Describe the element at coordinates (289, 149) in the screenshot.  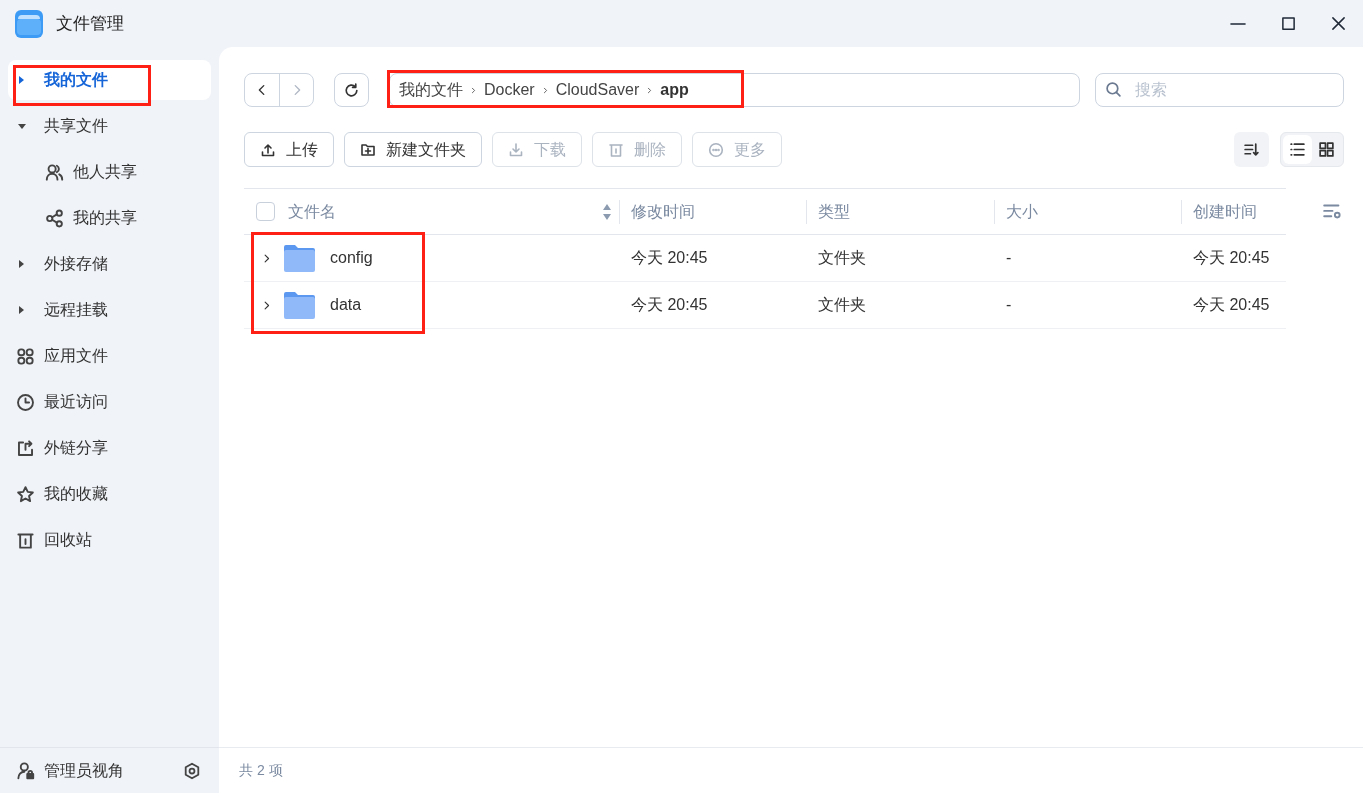
I see `toolbar-button: 上传` at that location.